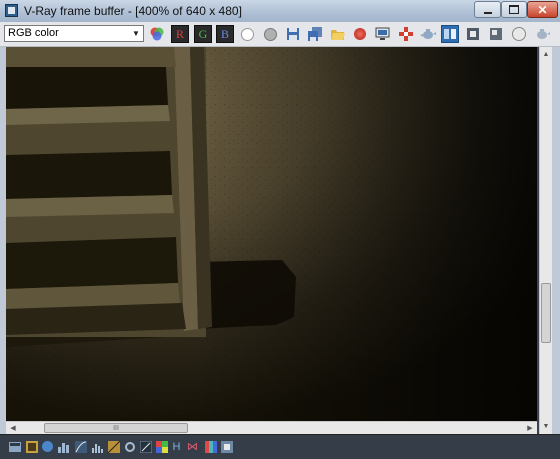  I want to click on color-channel-select: RGB color ▼, so click(74, 33).